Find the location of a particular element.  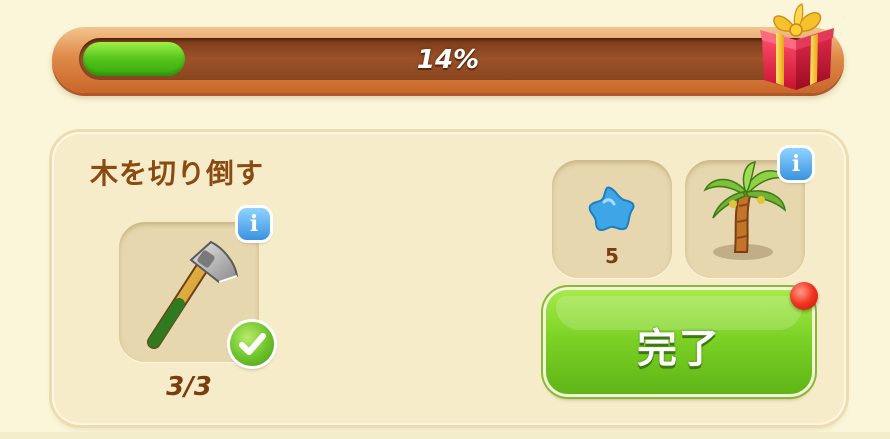

quest-title: 木を切り倒す is located at coordinates (177, 173).